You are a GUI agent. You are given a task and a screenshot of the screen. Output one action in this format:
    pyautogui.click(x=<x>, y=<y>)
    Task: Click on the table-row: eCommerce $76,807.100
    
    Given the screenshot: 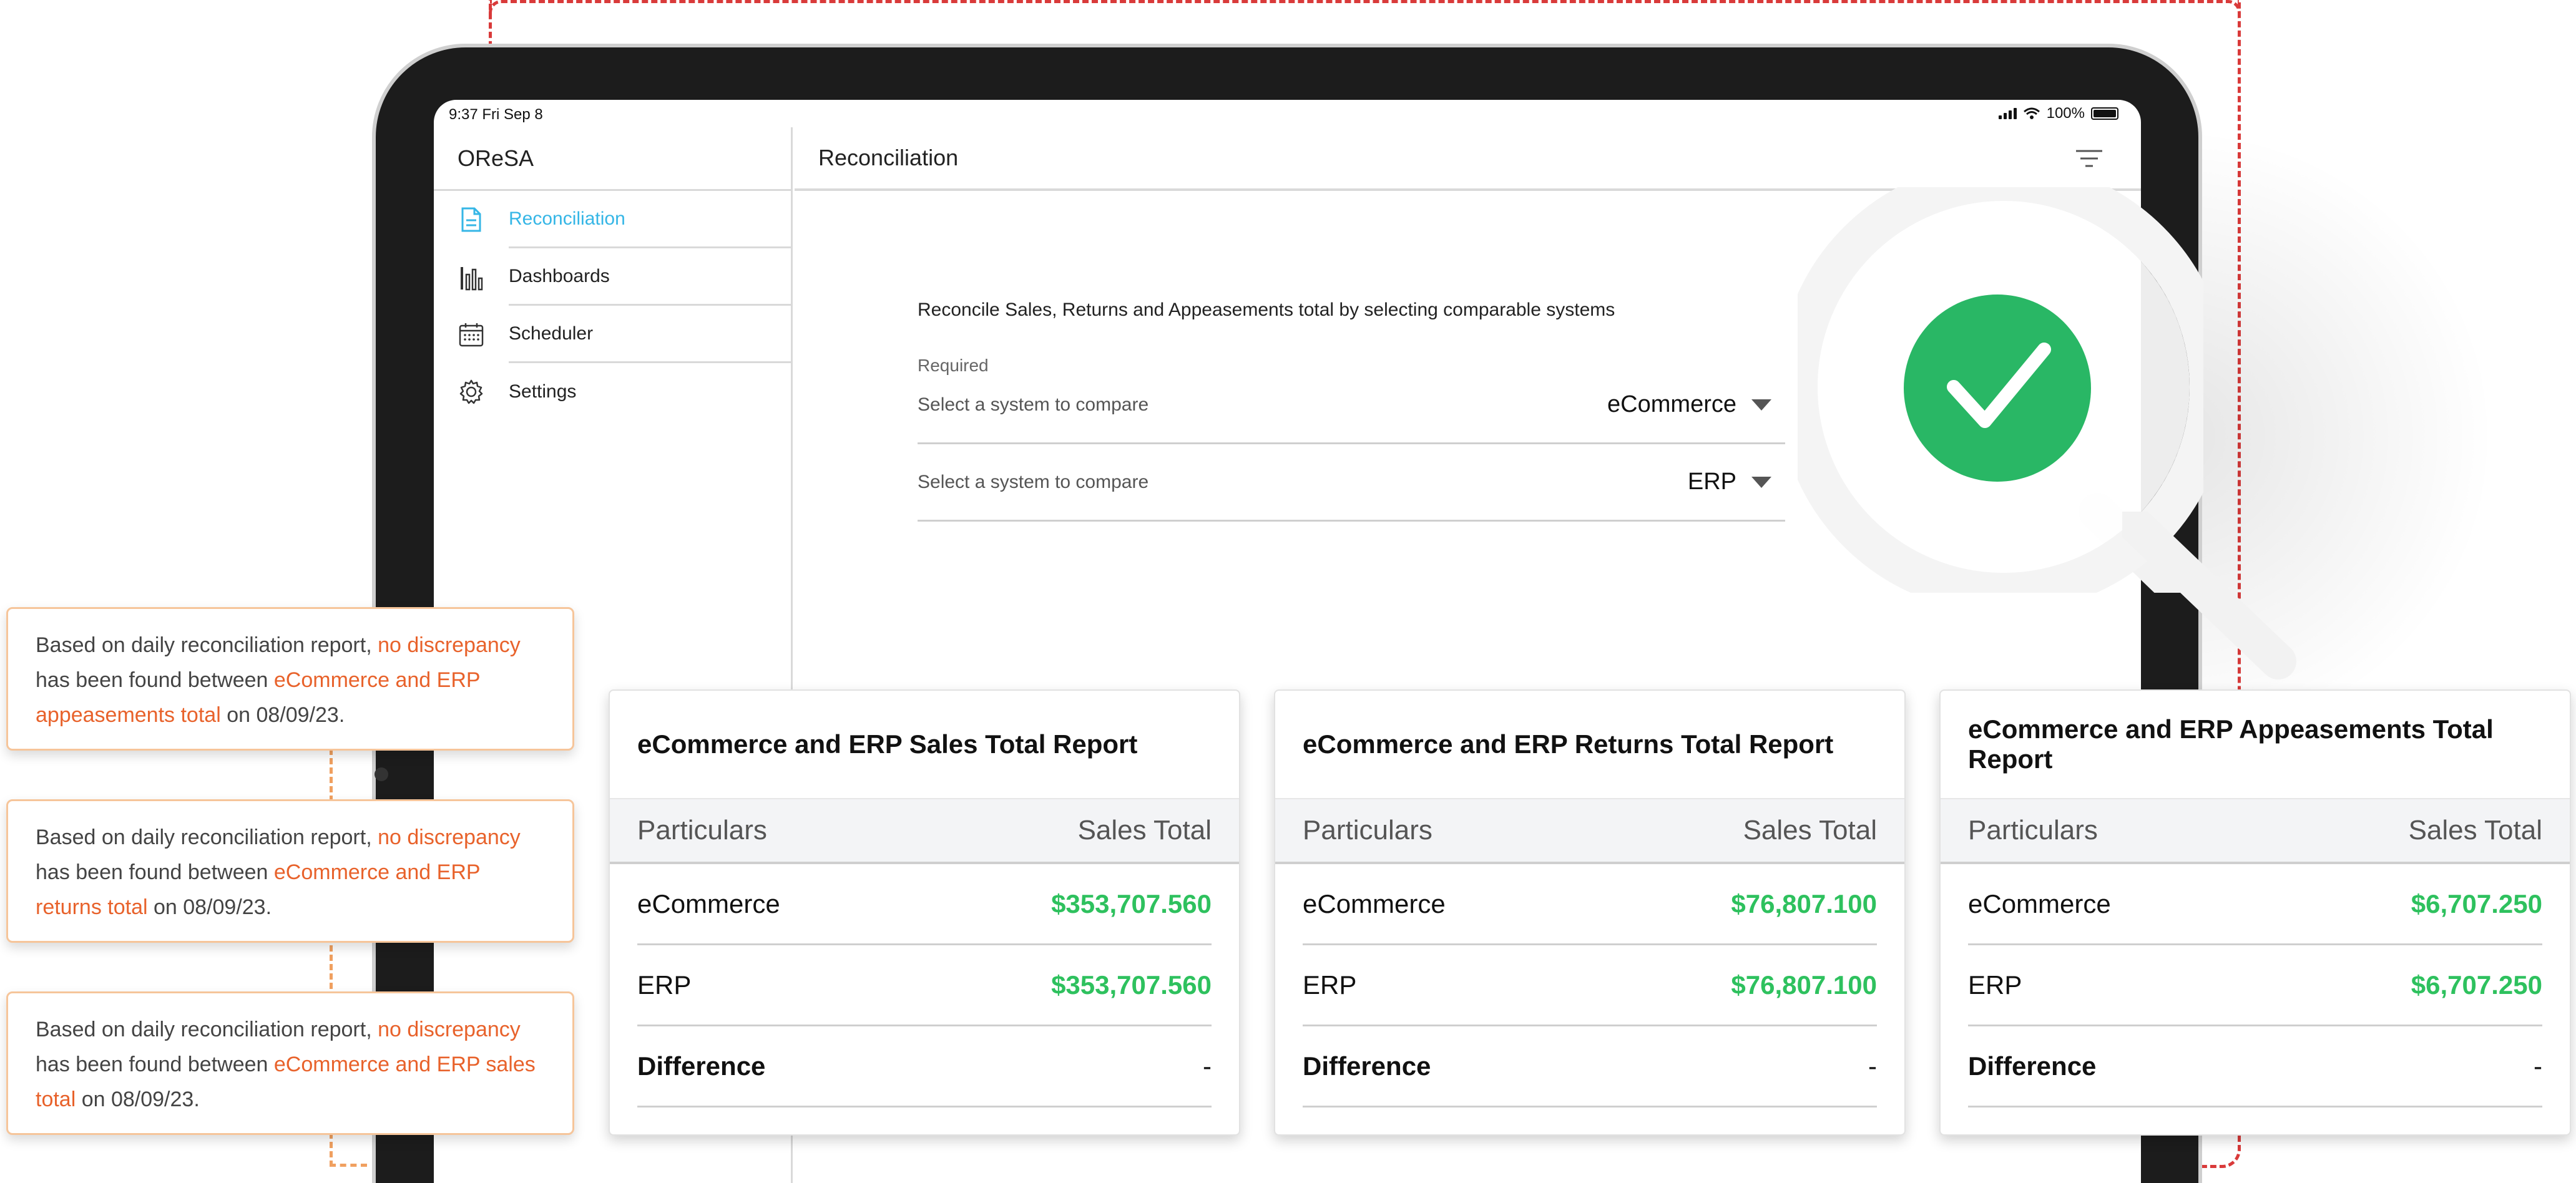 What is the action you would take?
    pyautogui.click(x=1590, y=905)
    